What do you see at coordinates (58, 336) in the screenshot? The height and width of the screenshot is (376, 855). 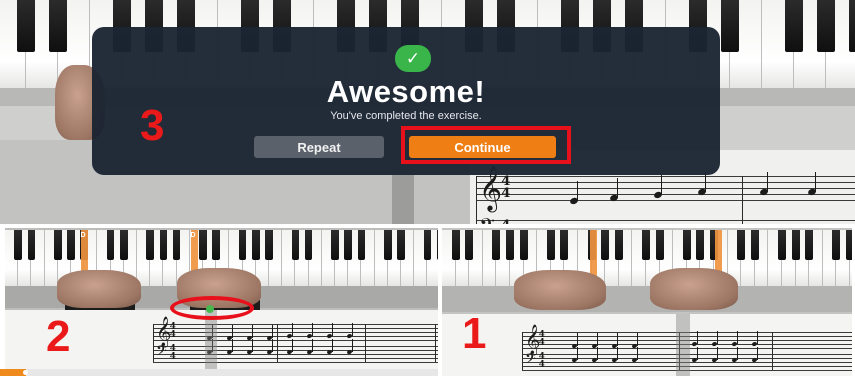 I see `step-number-2: 2` at bounding box center [58, 336].